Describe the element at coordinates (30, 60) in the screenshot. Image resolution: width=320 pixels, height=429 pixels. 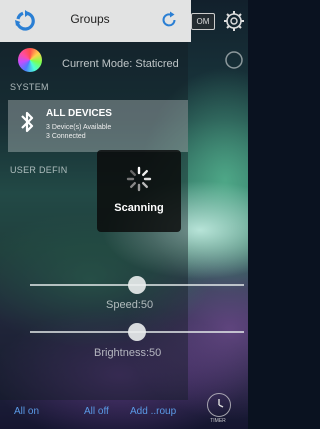
I see `color-wheel-icon` at that location.